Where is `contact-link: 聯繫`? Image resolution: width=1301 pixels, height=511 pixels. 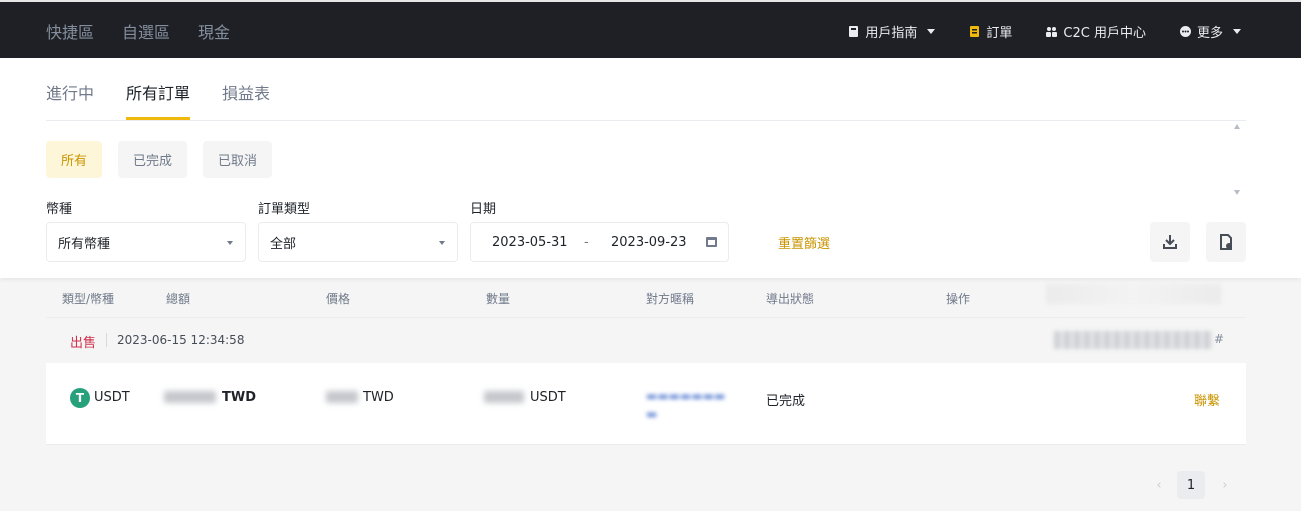
contact-link: 聯繫 is located at coordinates (1207, 399).